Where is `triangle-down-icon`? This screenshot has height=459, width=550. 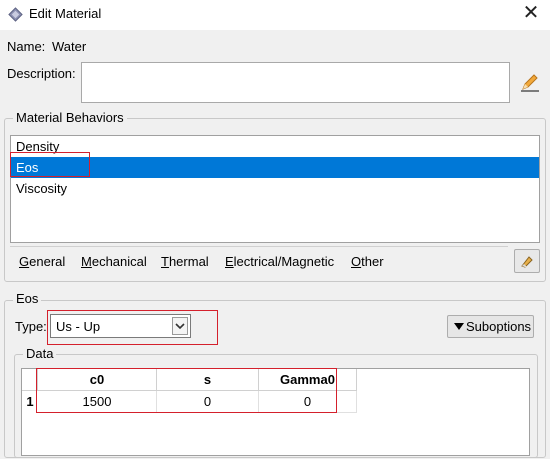 triangle-down-icon is located at coordinates (459, 326).